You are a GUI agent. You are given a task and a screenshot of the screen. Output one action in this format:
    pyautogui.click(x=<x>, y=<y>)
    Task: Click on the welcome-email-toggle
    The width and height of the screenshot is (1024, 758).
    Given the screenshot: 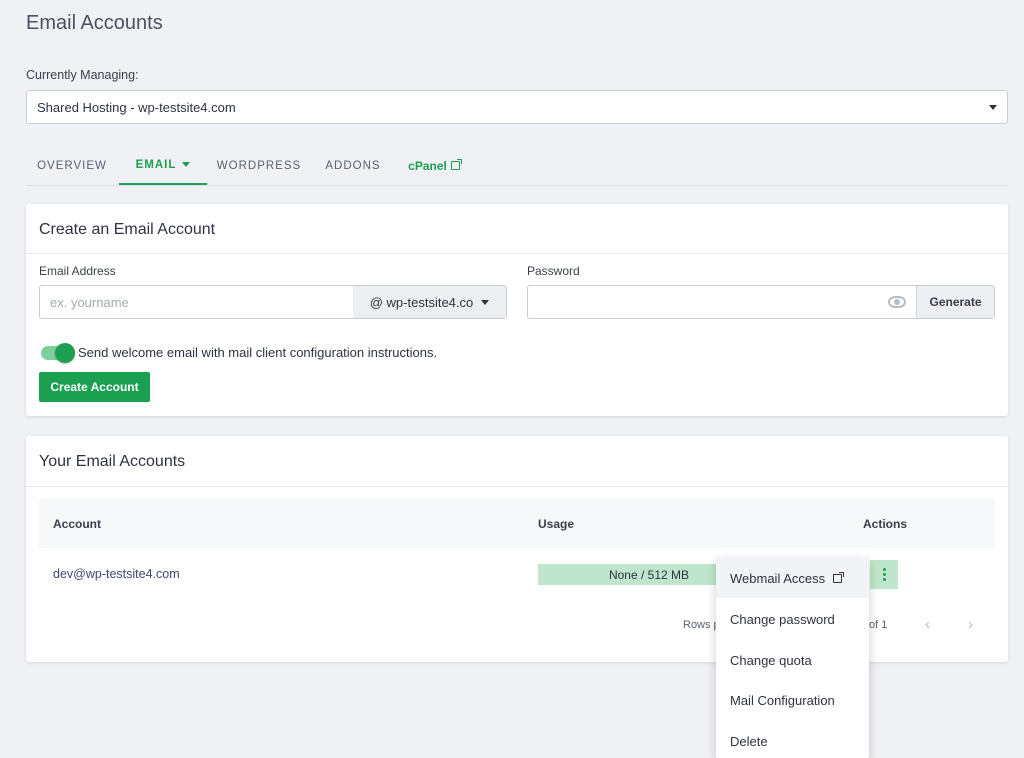 What is the action you would take?
    pyautogui.click(x=58, y=353)
    